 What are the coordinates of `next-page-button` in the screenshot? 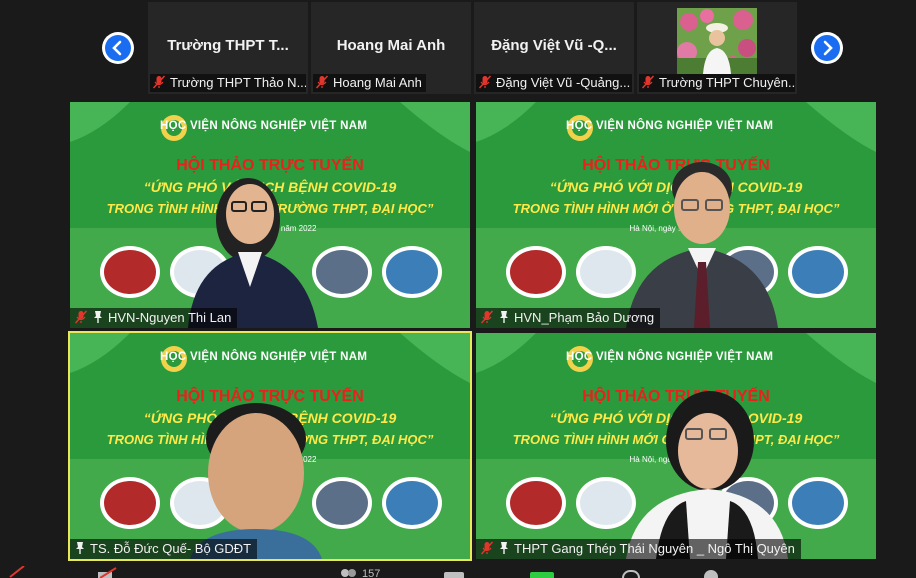 It's located at (827, 48).